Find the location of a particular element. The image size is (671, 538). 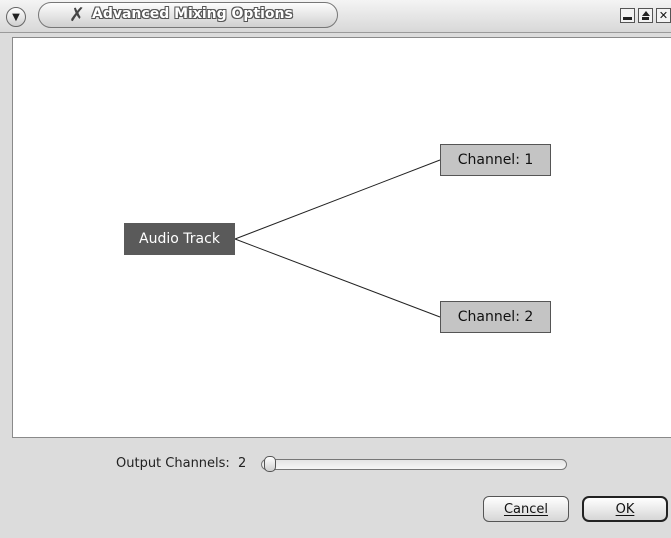

audio-track-node: Audio Track is located at coordinates (179, 239).